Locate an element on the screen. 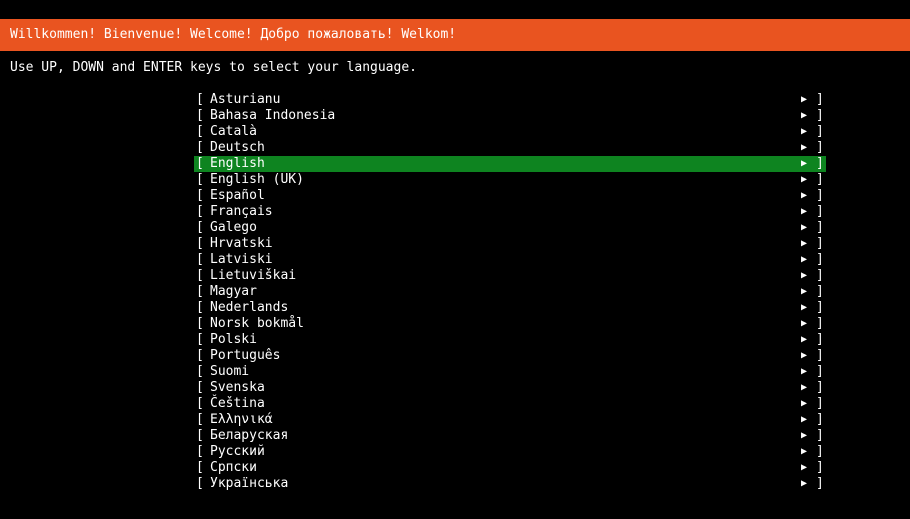  language-label: Galego is located at coordinates (233, 227).